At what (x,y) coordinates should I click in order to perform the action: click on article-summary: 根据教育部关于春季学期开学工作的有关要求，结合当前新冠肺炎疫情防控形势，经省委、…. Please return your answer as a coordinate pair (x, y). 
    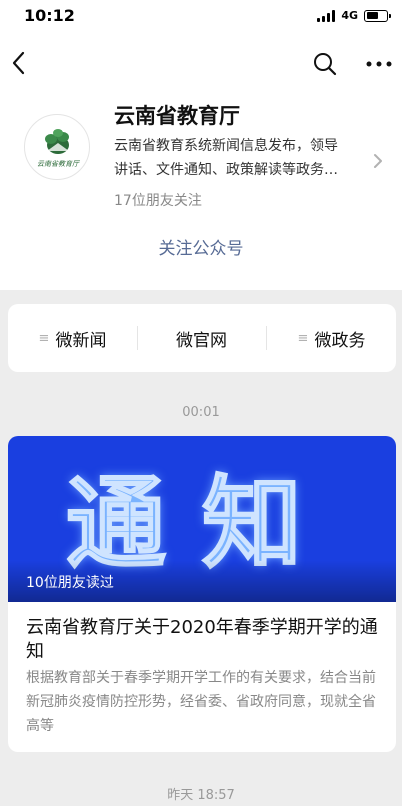
    Looking at the image, I should click on (201, 702).